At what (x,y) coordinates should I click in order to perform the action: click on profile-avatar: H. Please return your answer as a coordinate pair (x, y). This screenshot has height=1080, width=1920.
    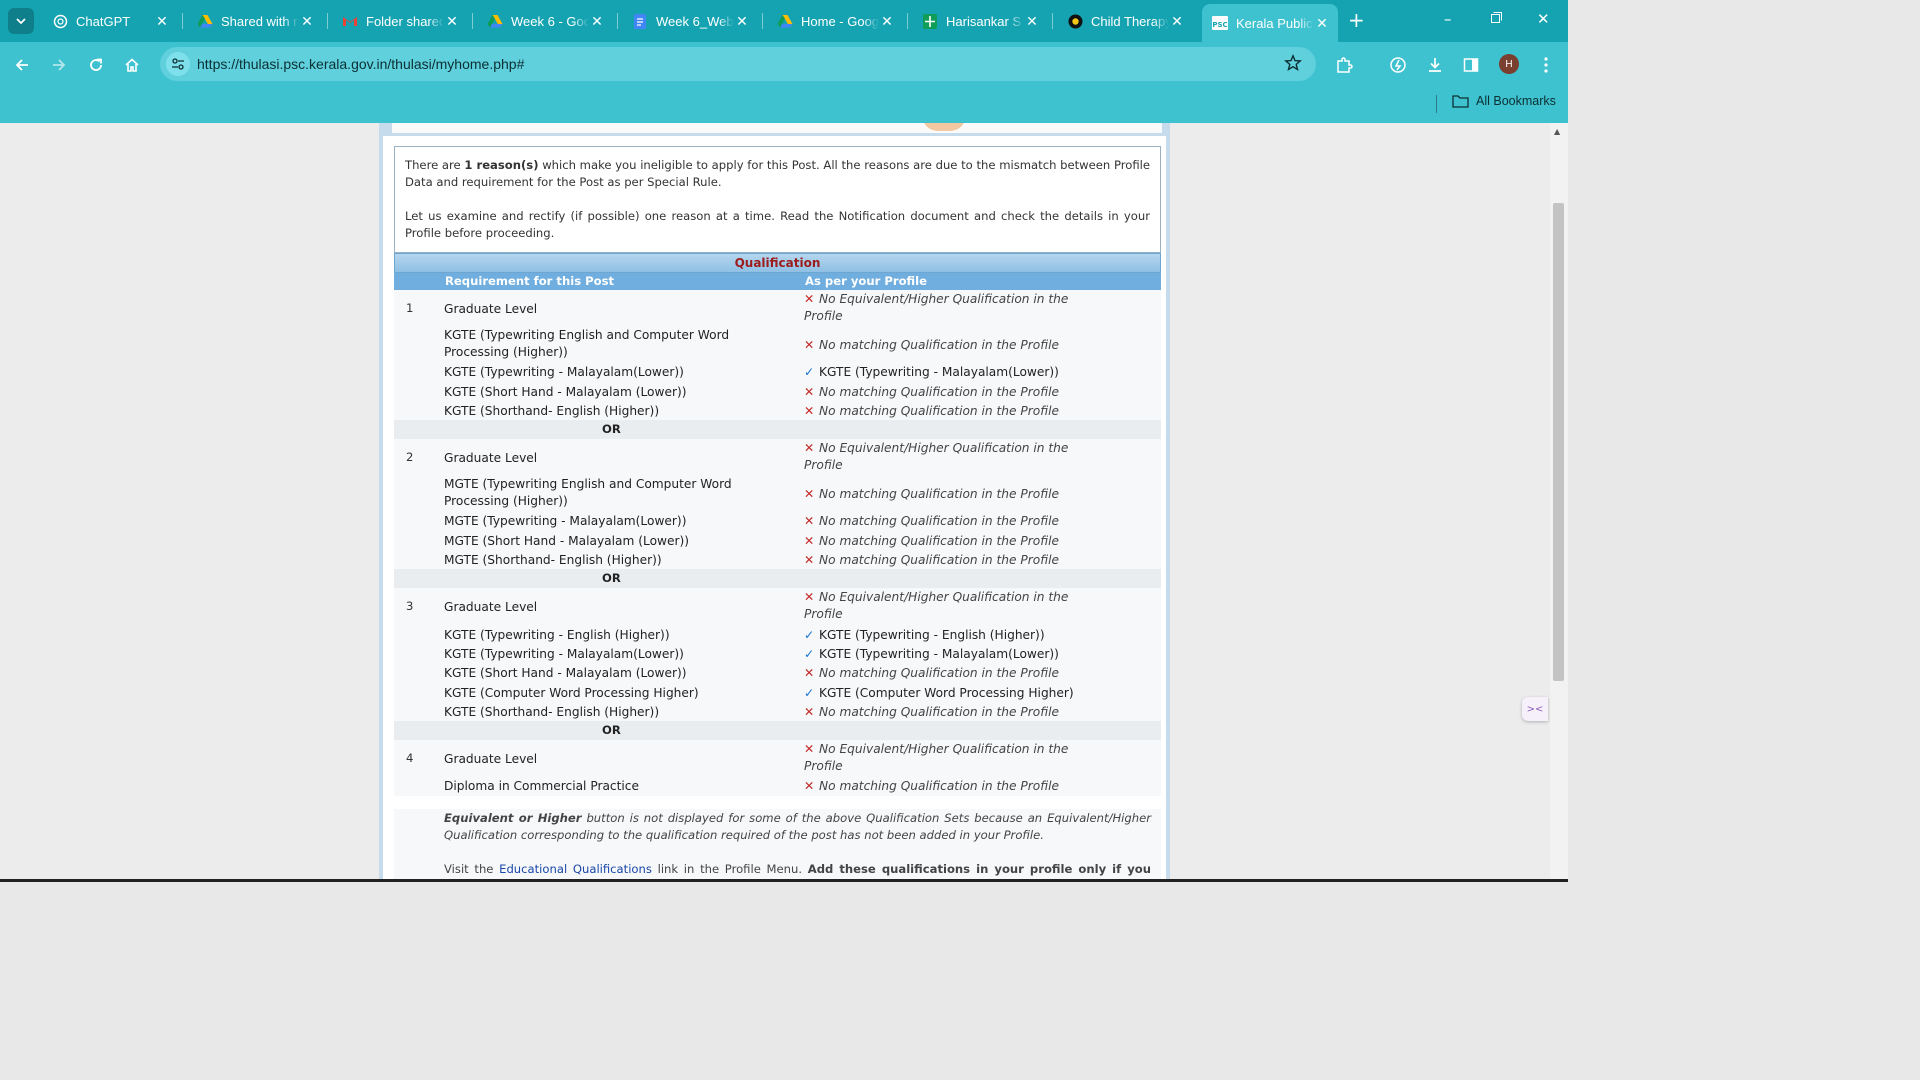
    Looking at the image, I should click on (1509, 64).